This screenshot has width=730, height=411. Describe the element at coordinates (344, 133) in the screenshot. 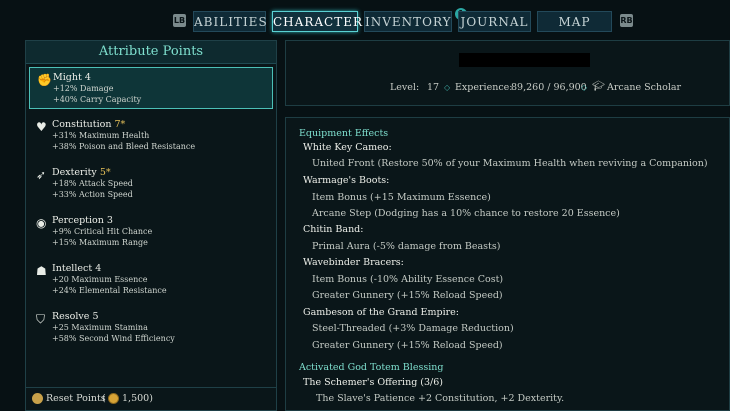

I see `equipment-effects-header: Equipment Effects` at that location.